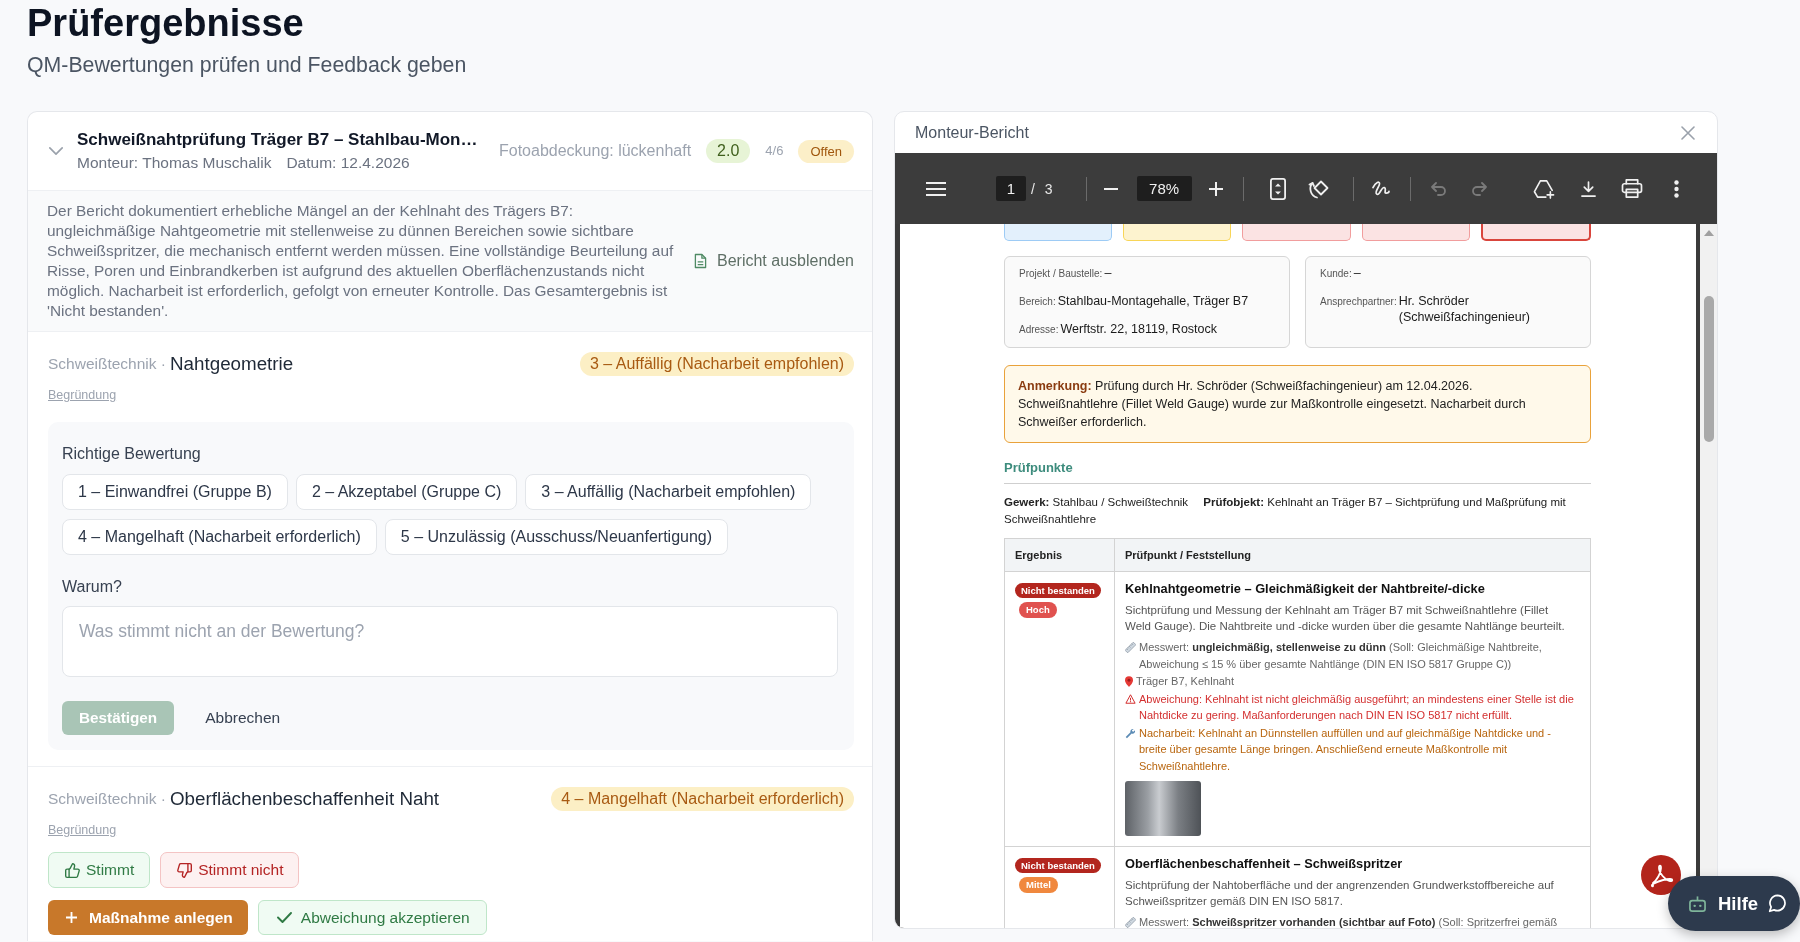  I want to click on info-label: Kunde:, so click(1336, 274).